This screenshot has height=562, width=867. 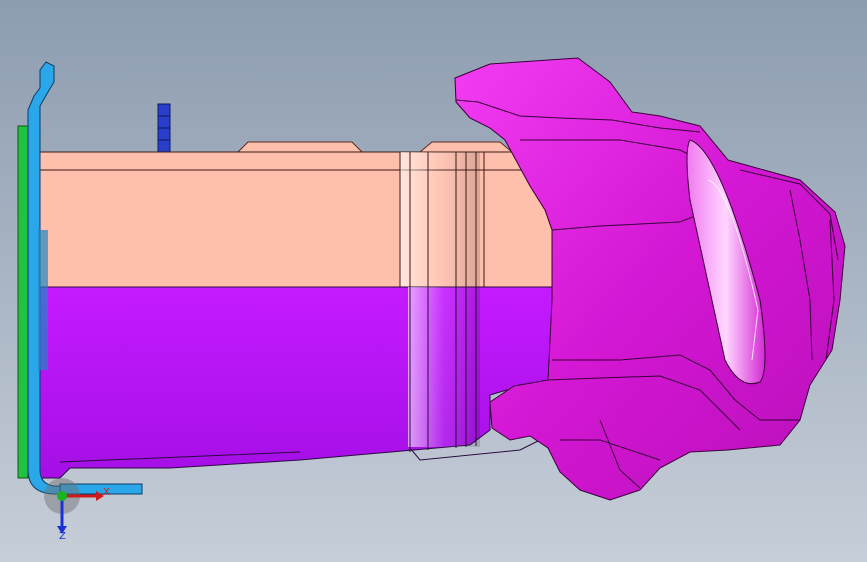 What do you see at coordinates (62, 496) in the screenshot?
I see `y-axis-dot` at bounding box center [62, 496].